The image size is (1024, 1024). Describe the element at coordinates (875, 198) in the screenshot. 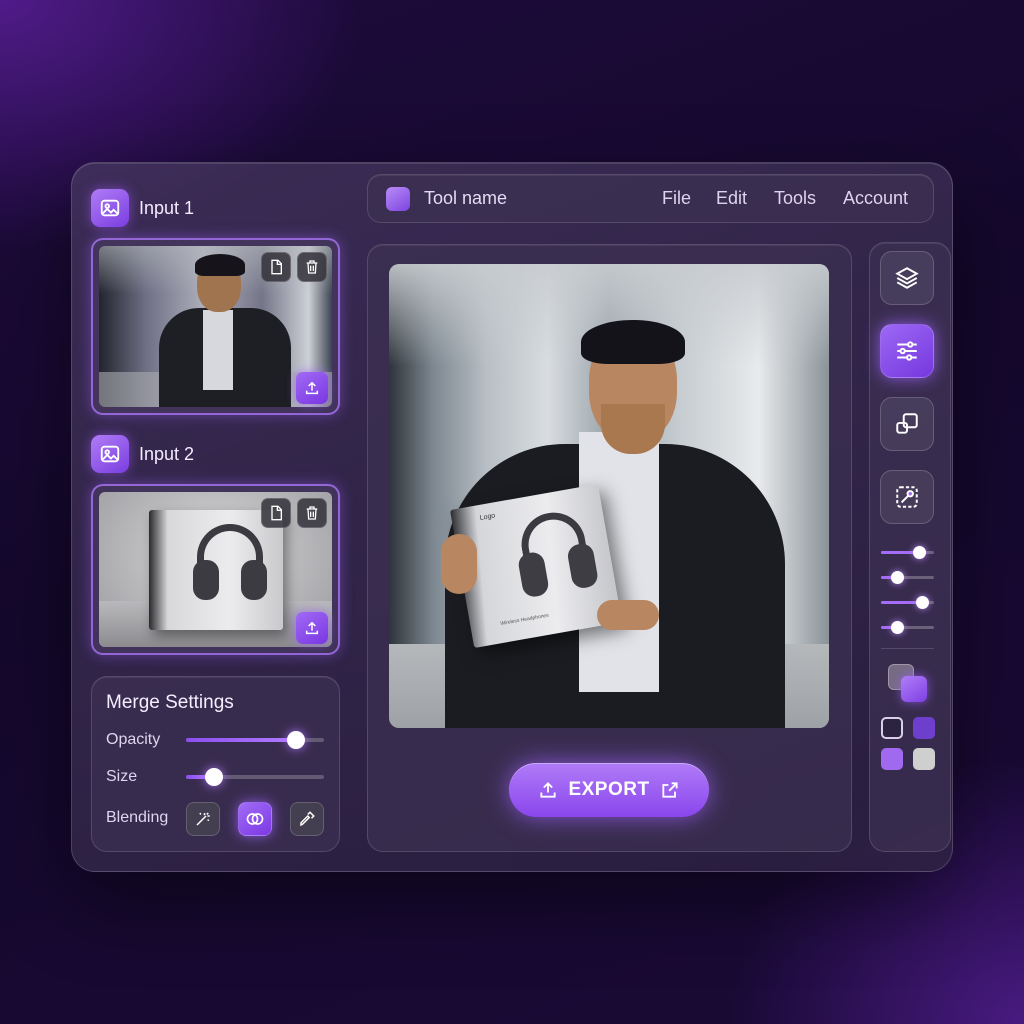

I see `menu-account: Account` at that location.